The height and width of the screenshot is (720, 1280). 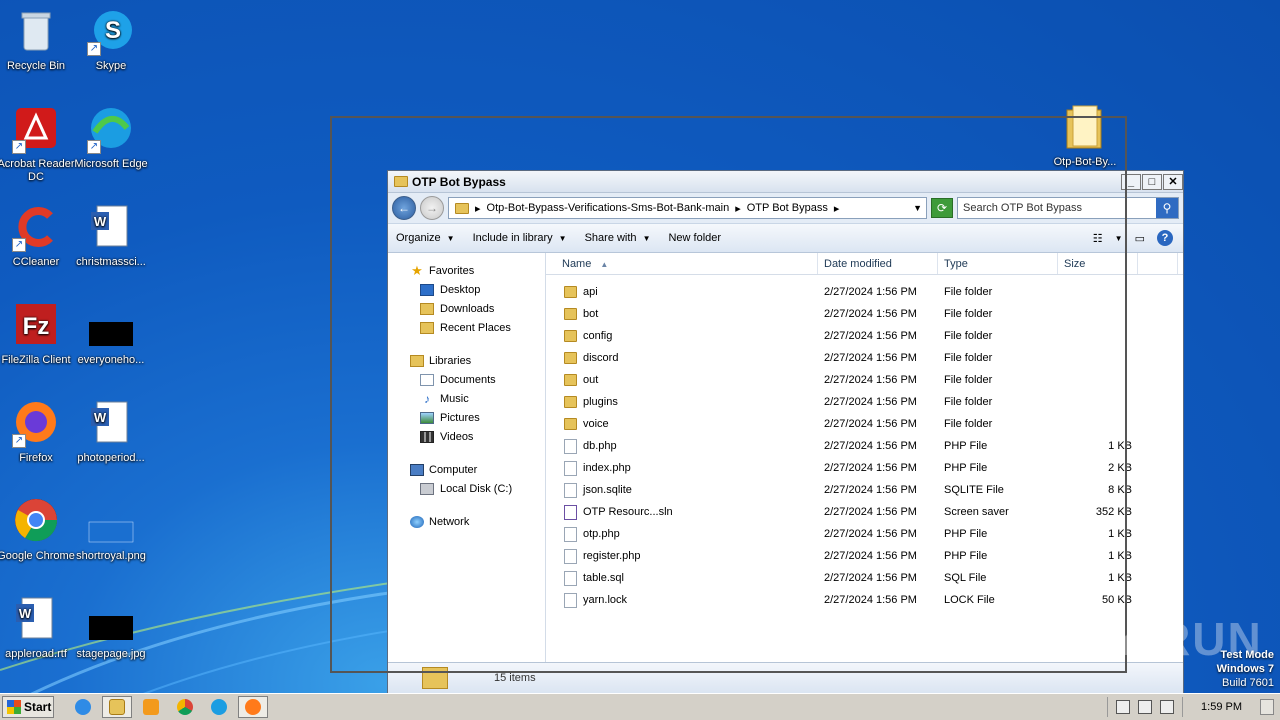 I want to click on title-bar: OTP Bot Bypass _ □ ✕, so click(x=785, y=182).